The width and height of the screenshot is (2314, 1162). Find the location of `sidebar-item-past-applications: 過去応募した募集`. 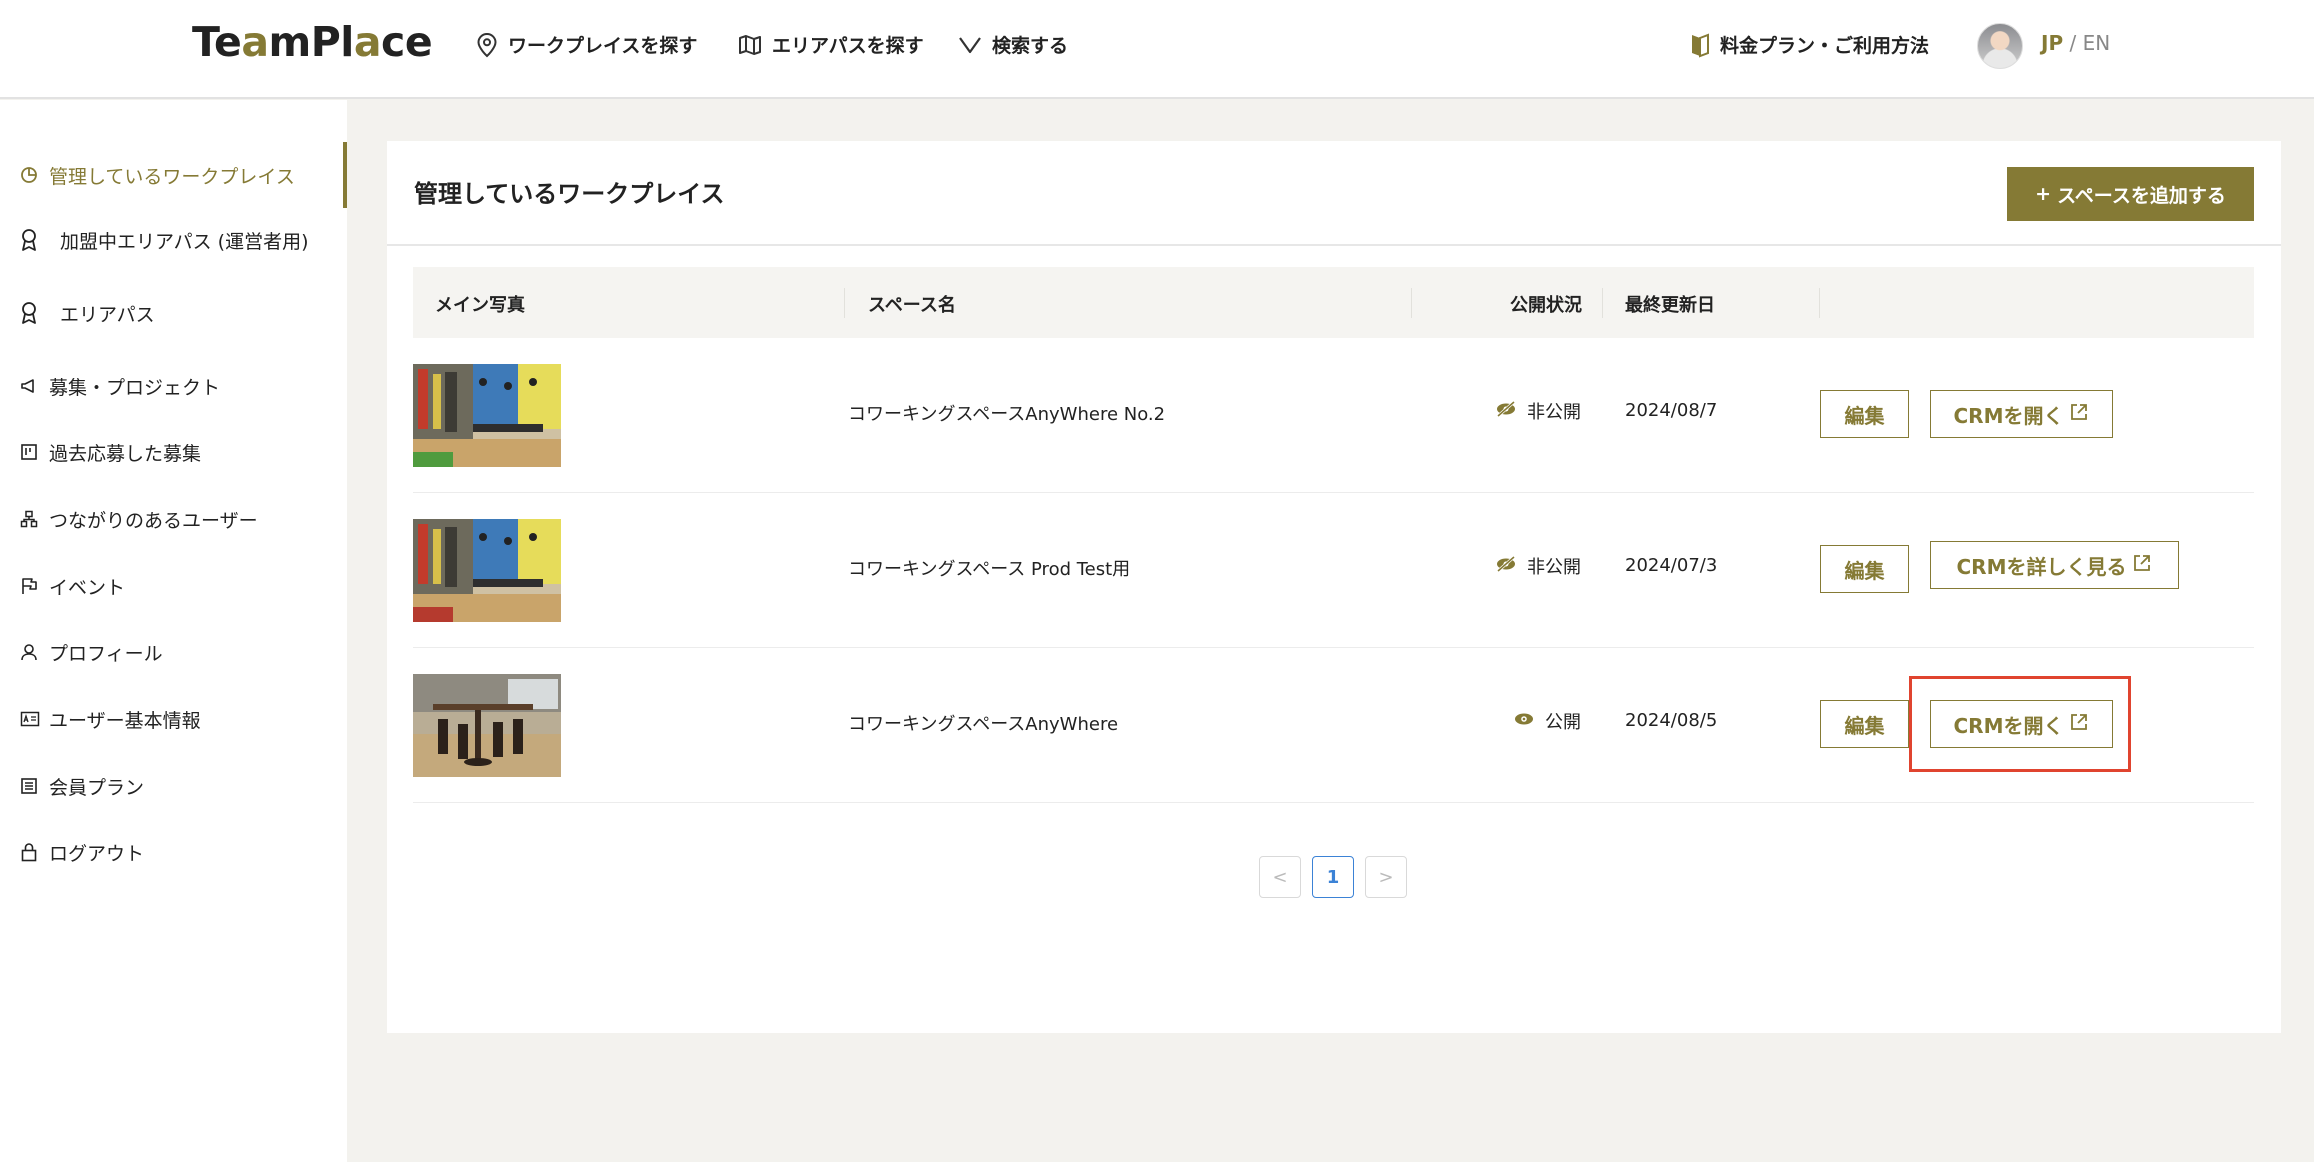

sidebar-item-past-applications: 過去応募した募集 is located at coordinates (173, 452).